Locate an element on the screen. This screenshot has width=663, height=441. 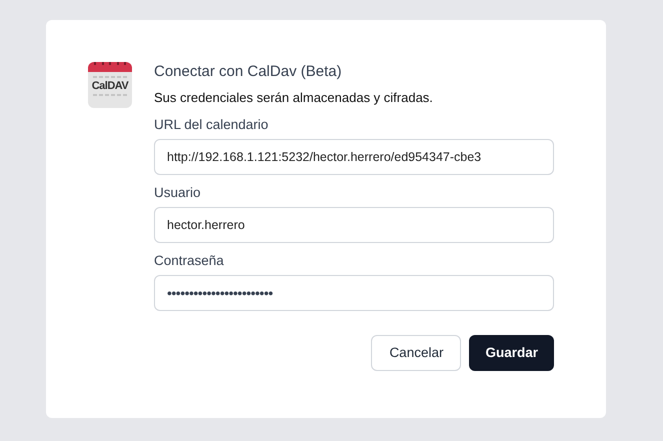
cancel-button: Cancelar is located at coordinates (416, 353).